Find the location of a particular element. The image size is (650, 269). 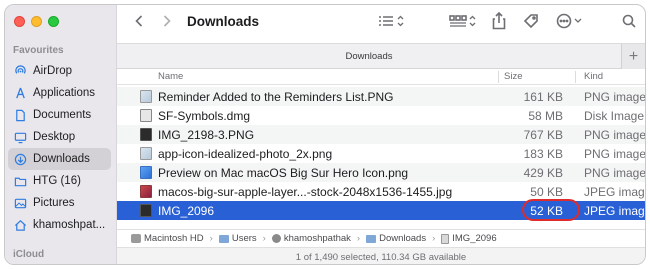

file-name: IMG_2198-3.PNG is located at coordinates (206, 134).